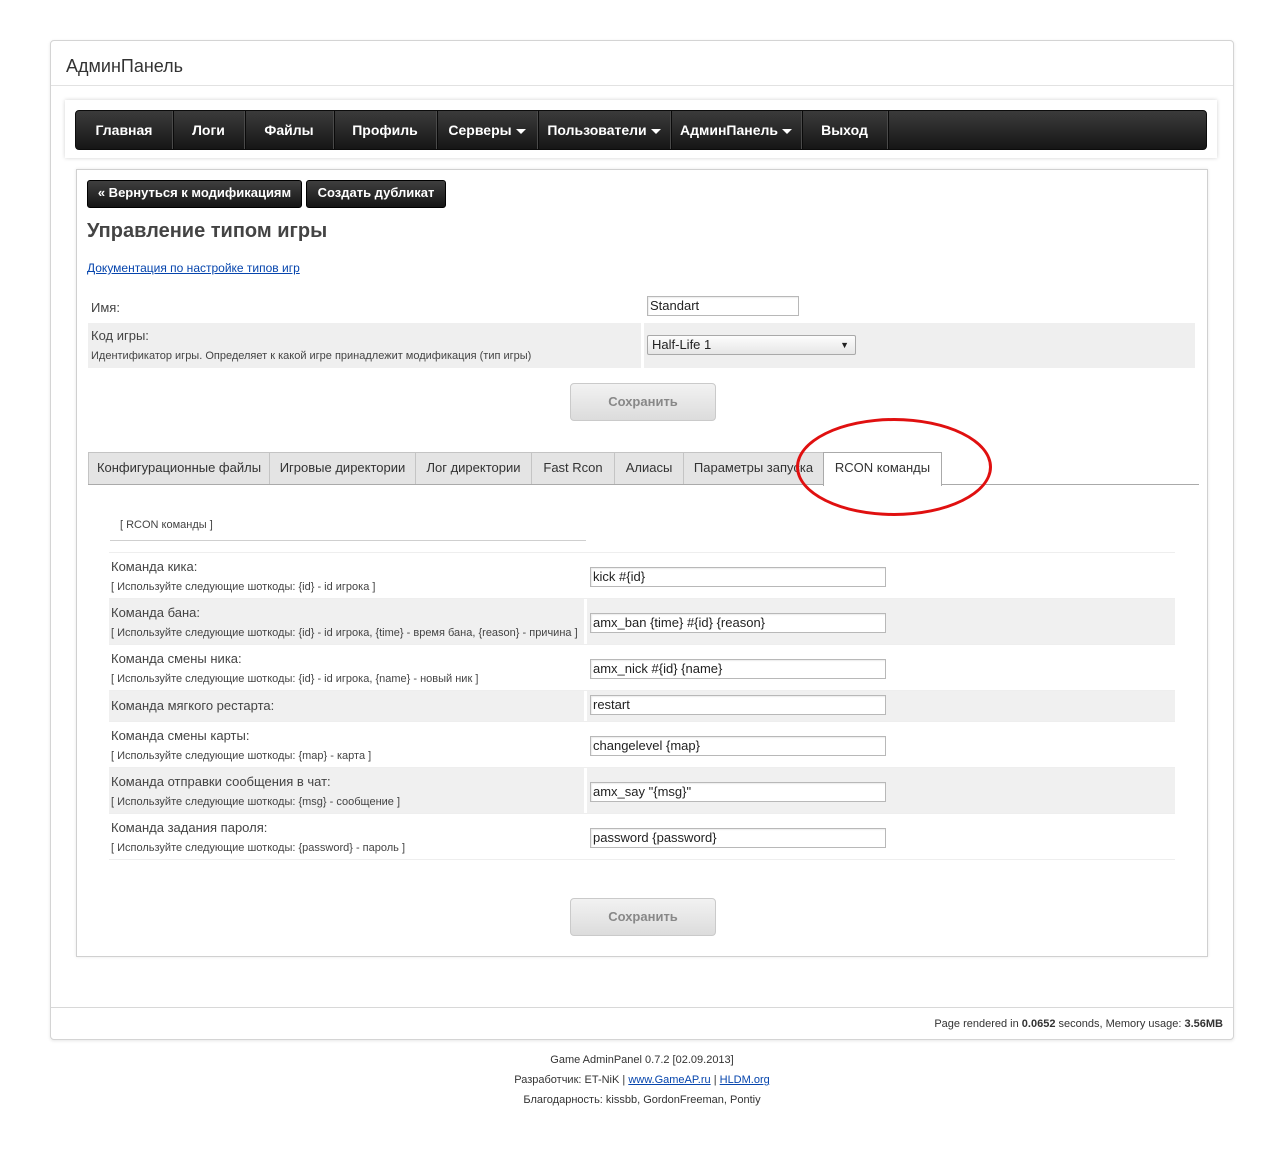  Describe the element at coordinates (221, 781) in the screenshot. I see `rcon-row-label: Команда отправки сообщения в чат:` at that location.